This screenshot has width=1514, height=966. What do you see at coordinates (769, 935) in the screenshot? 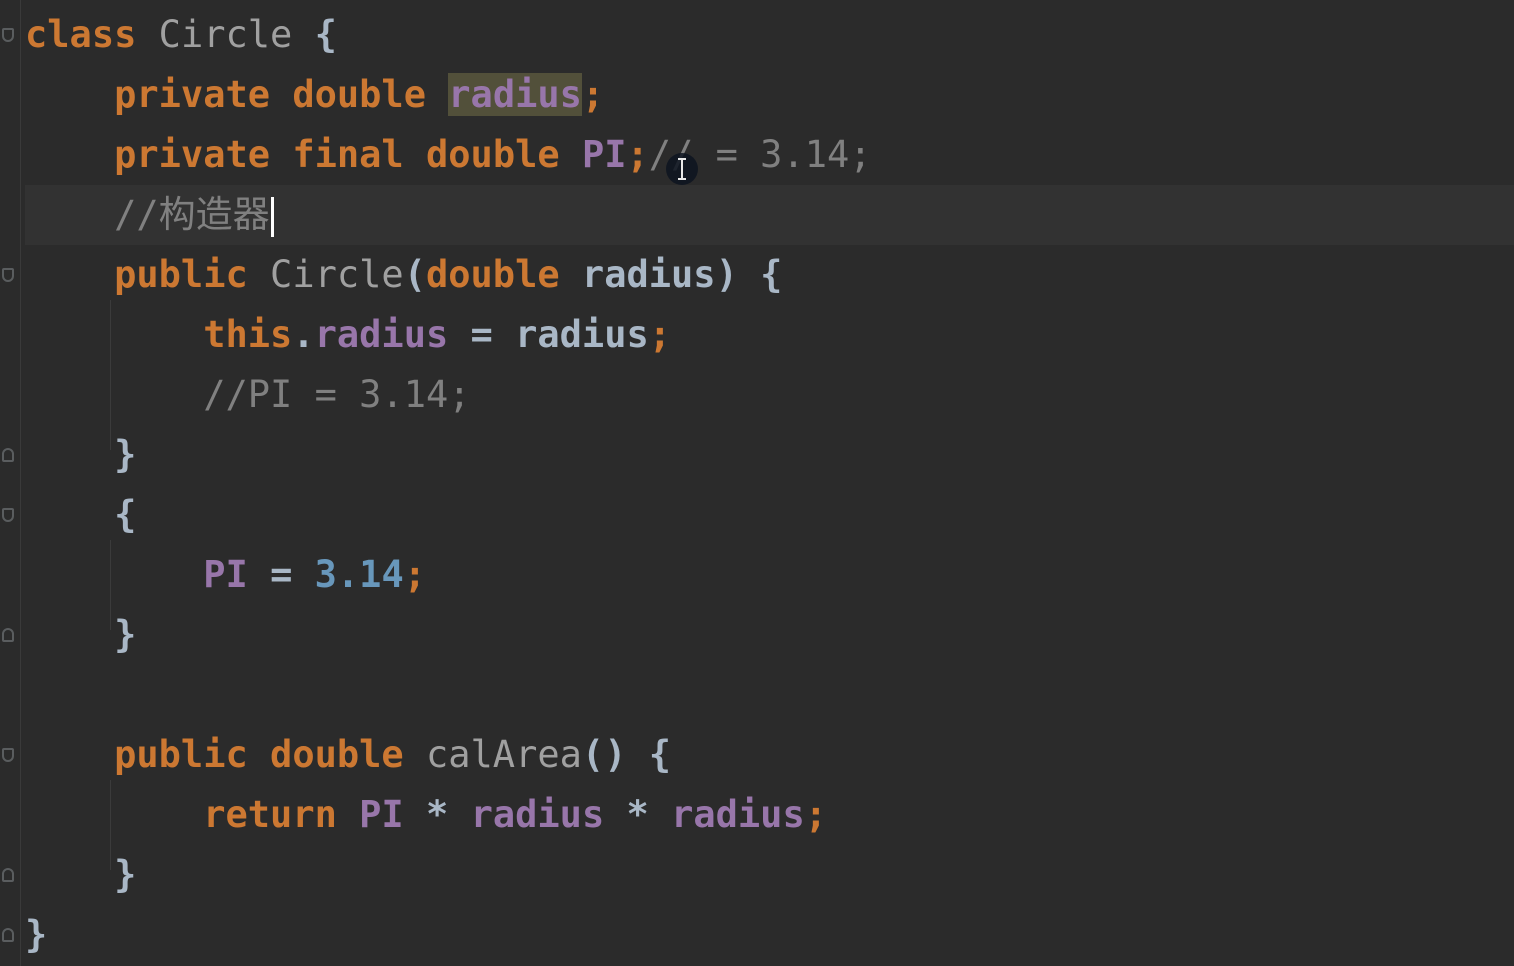
I see `code-line-16: }` at bounding box center [769, 935].